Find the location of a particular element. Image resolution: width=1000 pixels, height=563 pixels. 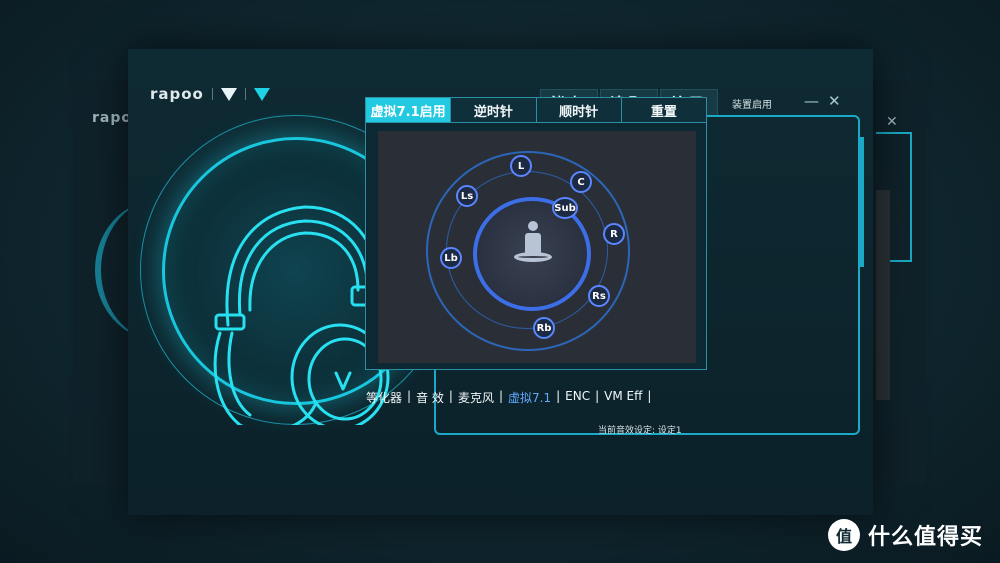

speaker-rs: Rs is located at coordinates (599, 296).